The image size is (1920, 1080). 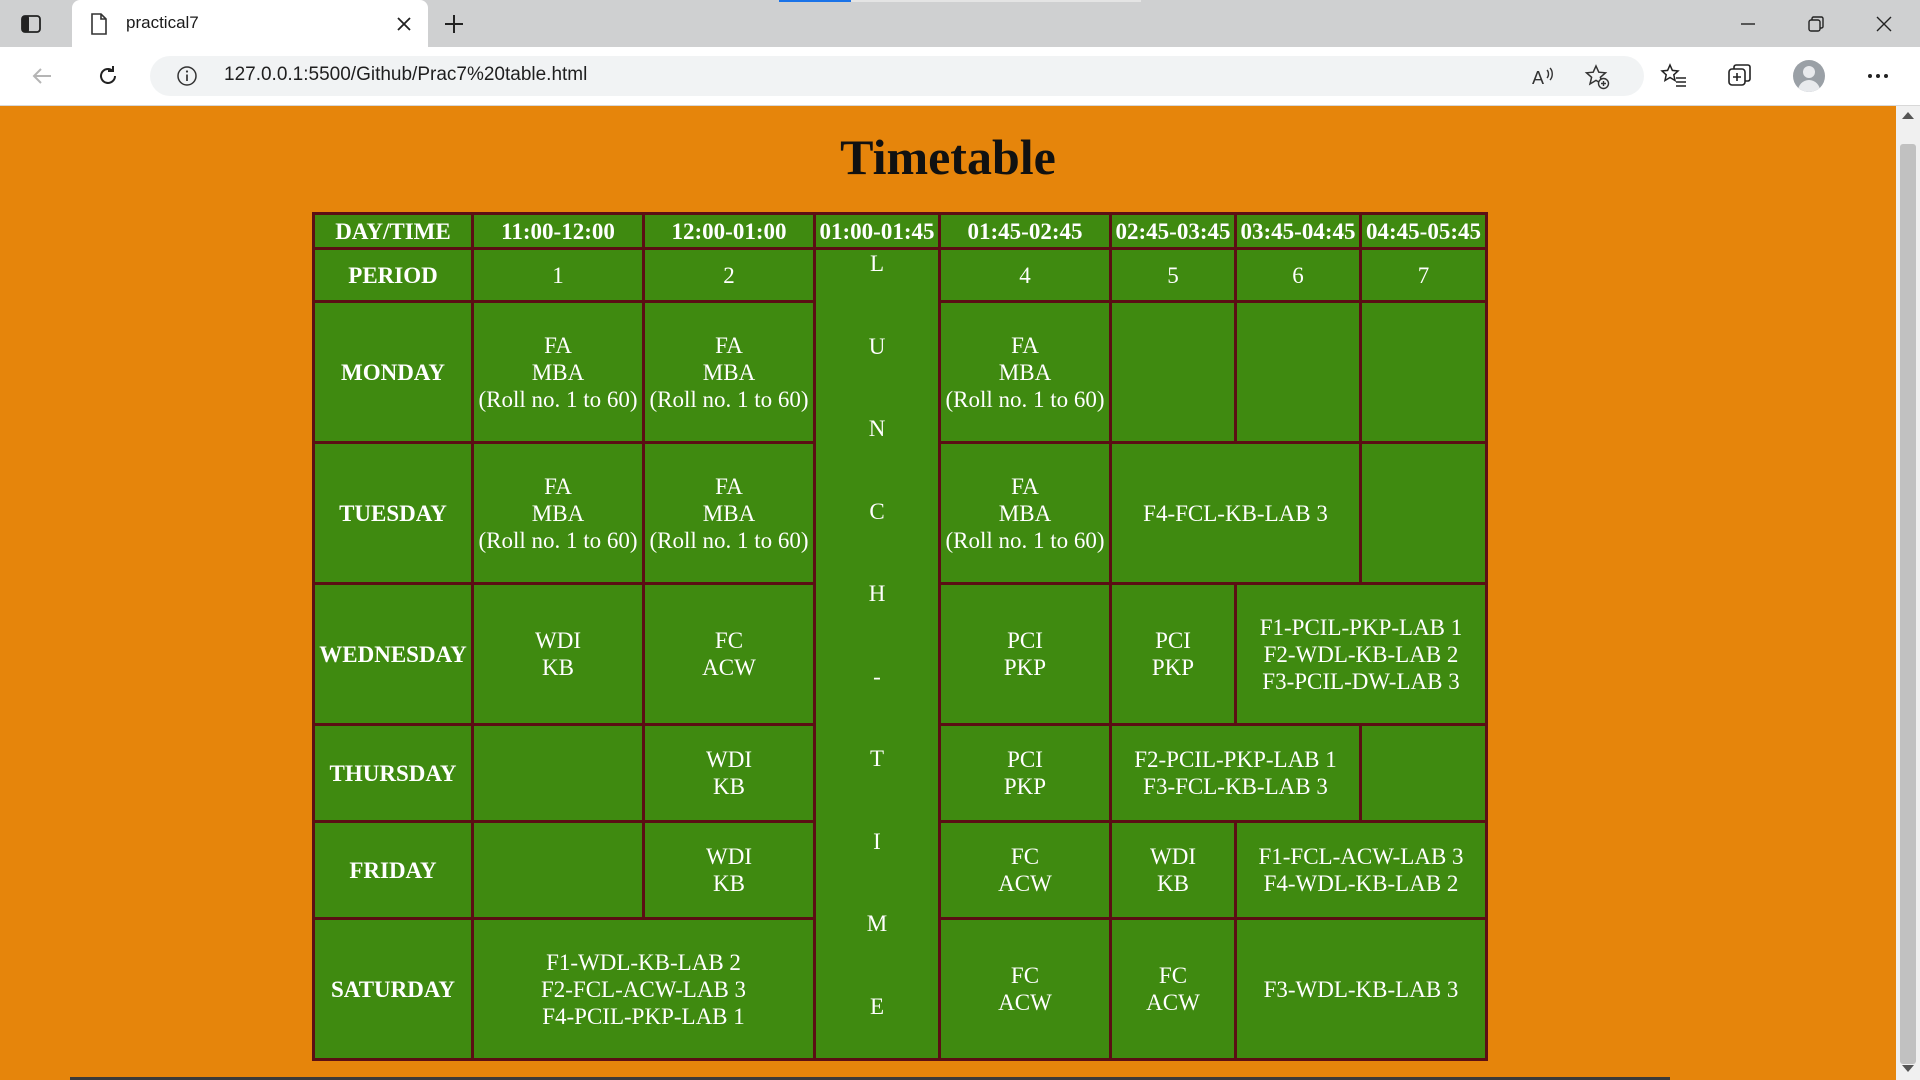 I want to click on info-icon, so click(x=187, y=76).